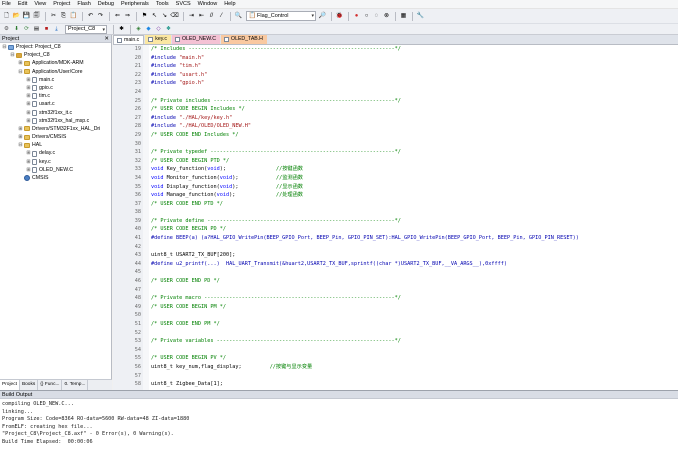 The height and width of the screenshot is (449, 678). What do you see at coordinates (46, 29) in the screenshot?
I see `stop-build-icon: ■` at bounding box center [46, 29].